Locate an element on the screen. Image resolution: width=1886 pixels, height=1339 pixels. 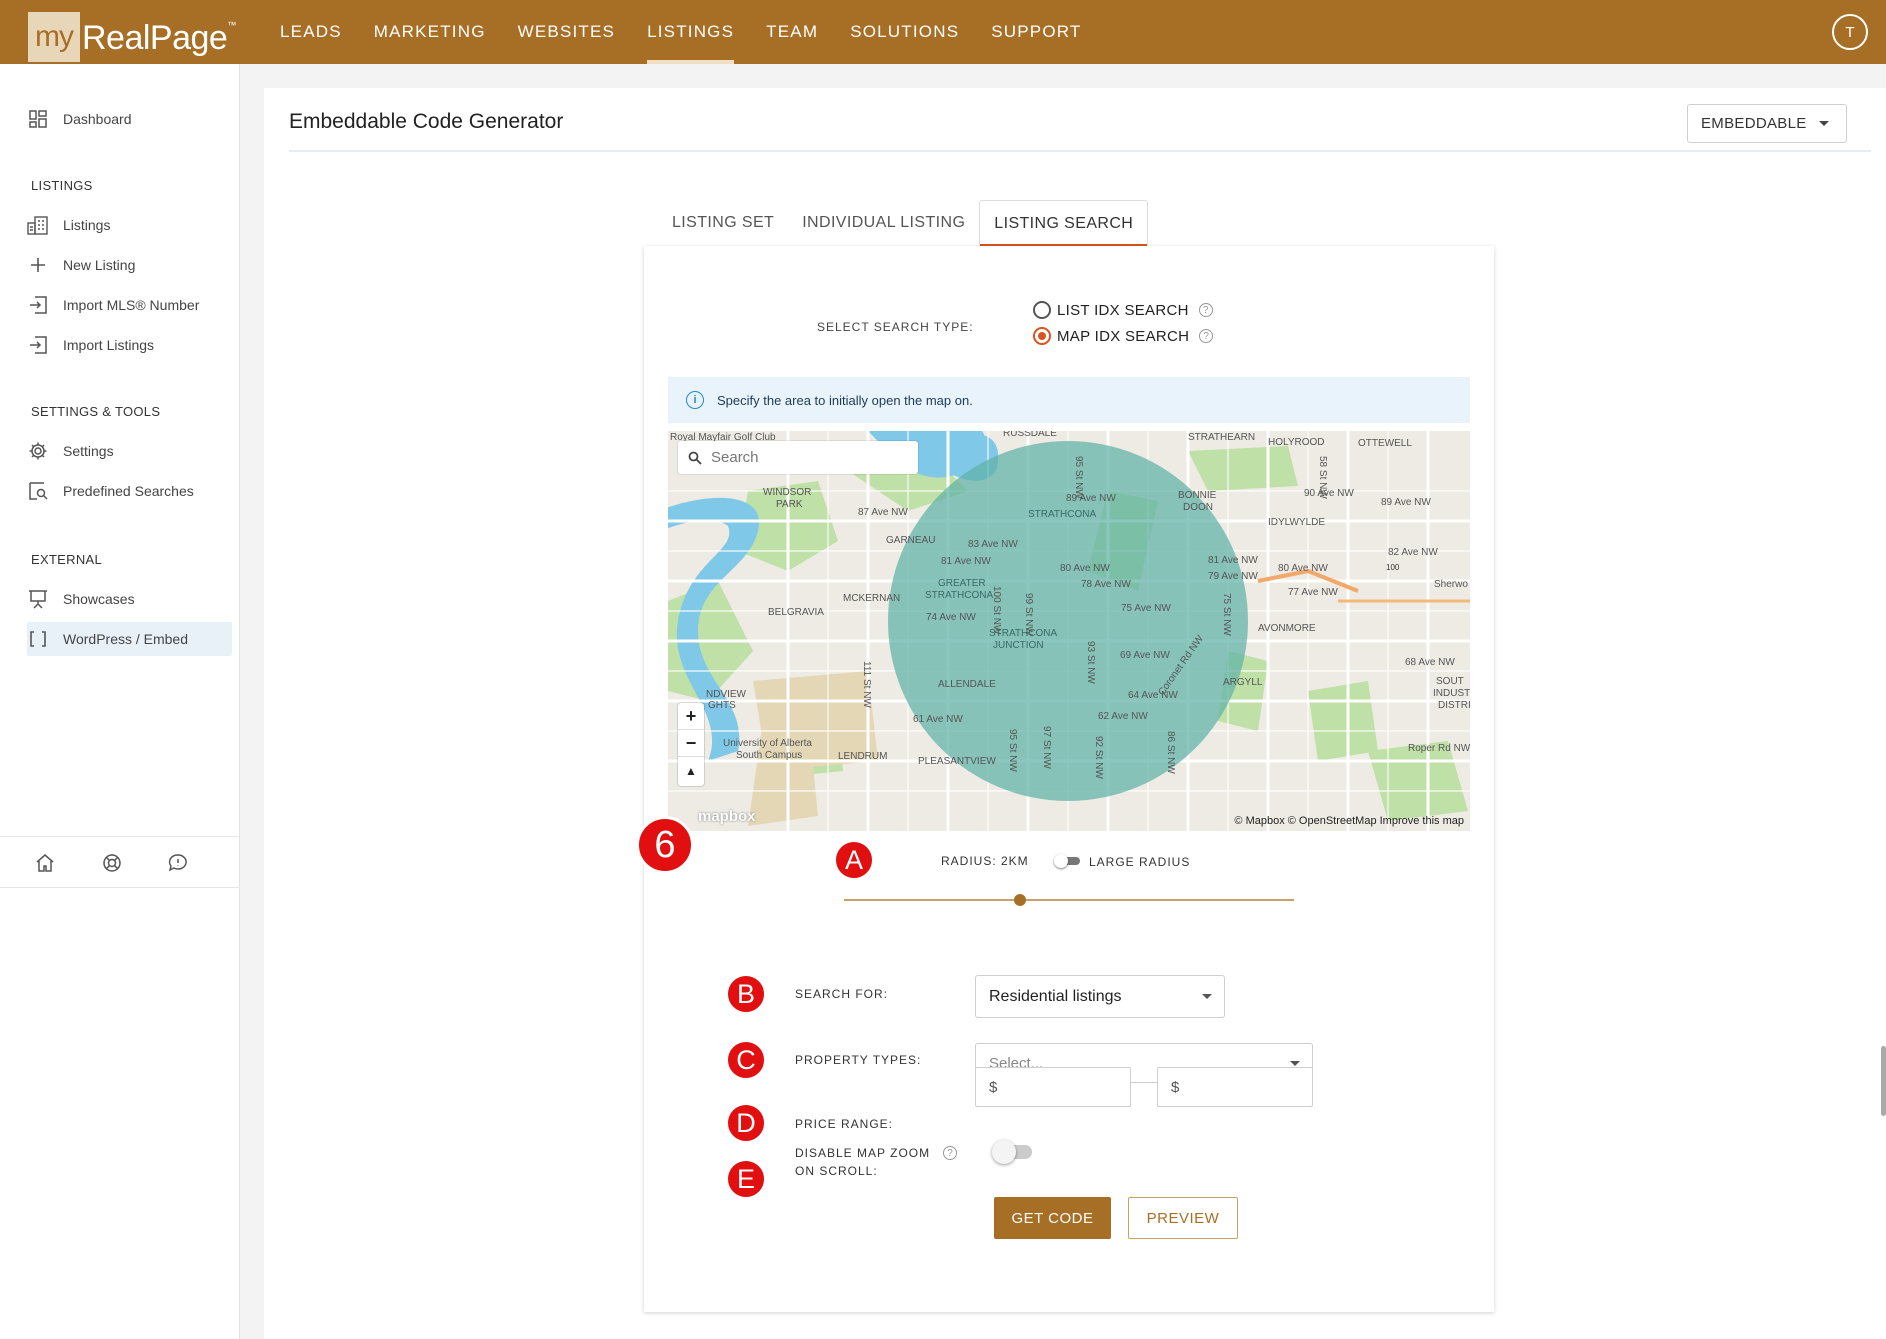
myrealpage-logo: my RealPage ™ is located at coordinates (132, 37).